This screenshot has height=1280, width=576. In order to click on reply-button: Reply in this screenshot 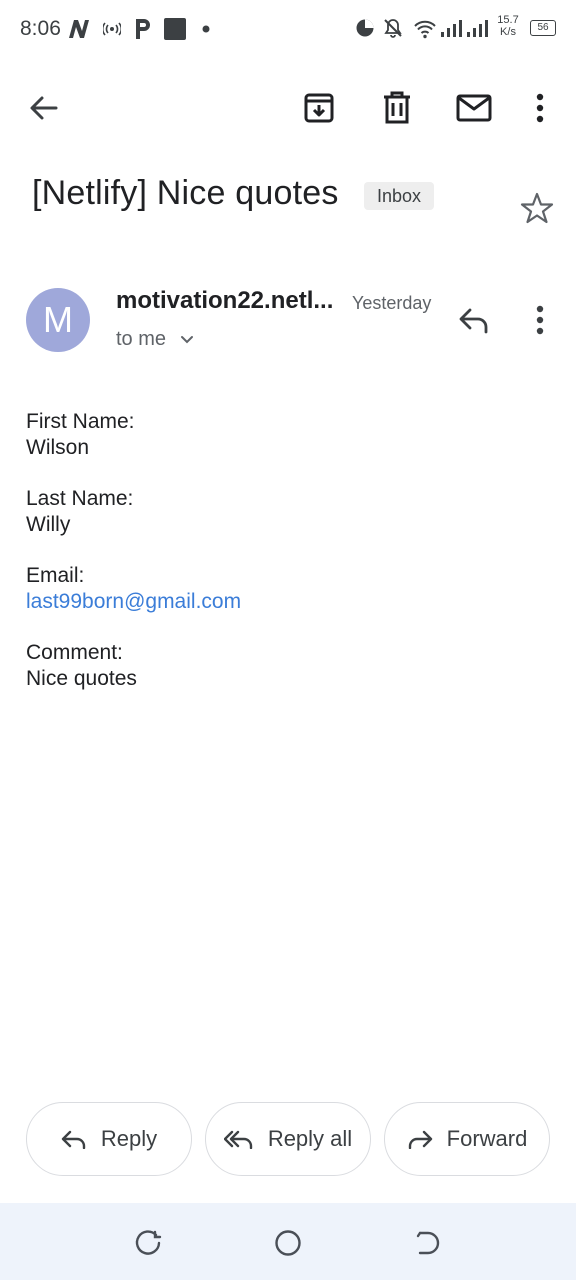, I will do `click(109, 1139)`.